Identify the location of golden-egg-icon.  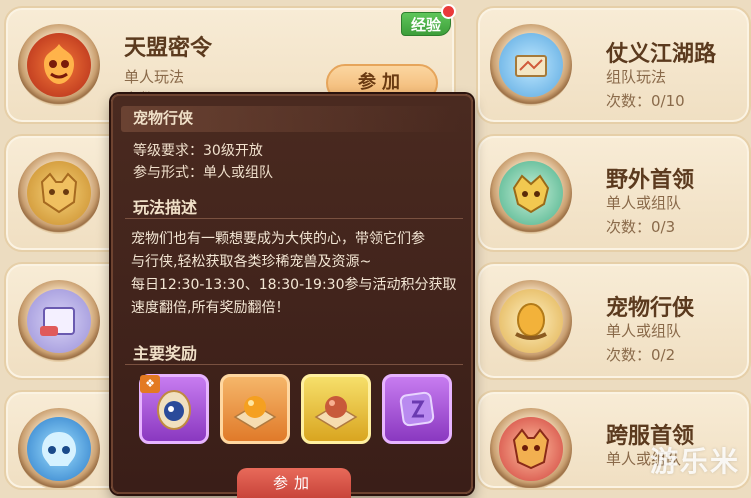
(531, 321).